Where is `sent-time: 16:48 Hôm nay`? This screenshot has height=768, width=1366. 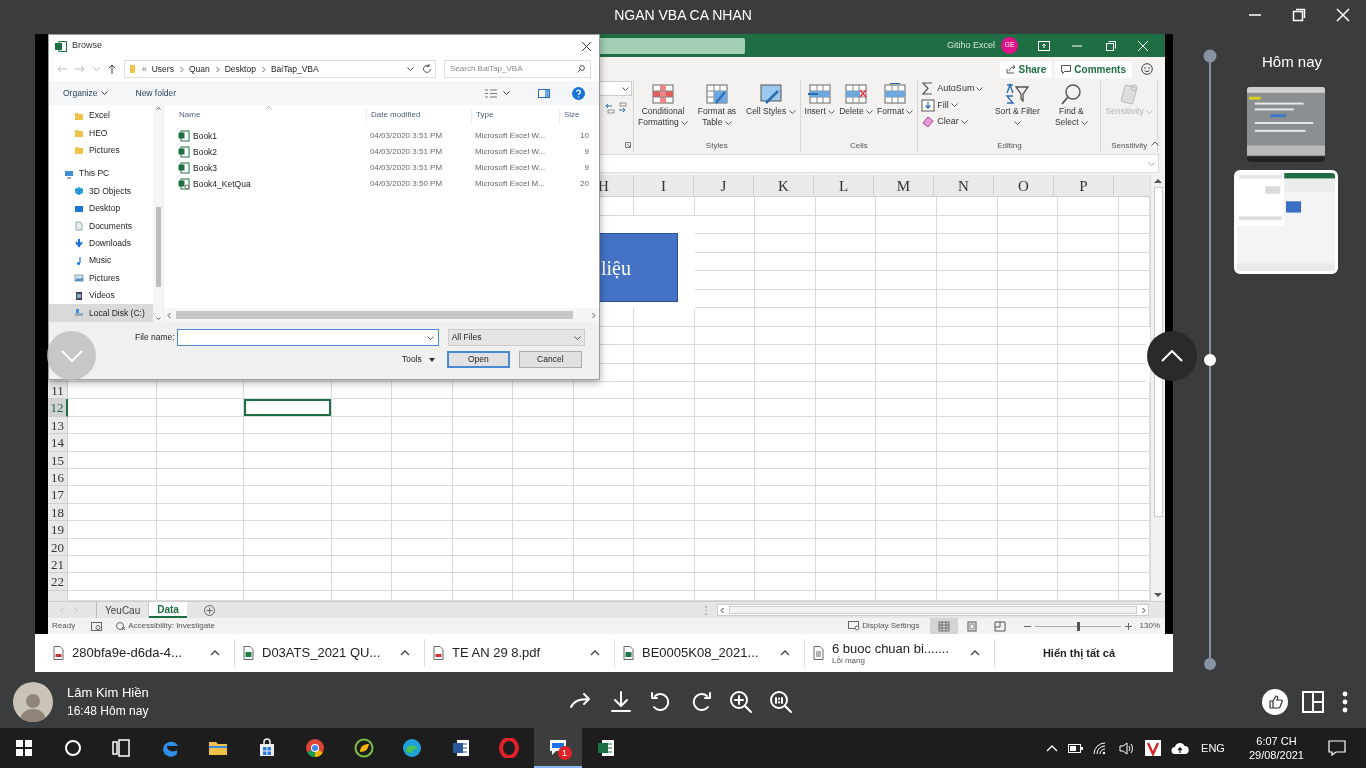 sent-time: 16:48 Hôm nay is located at coordinates (108, 711).